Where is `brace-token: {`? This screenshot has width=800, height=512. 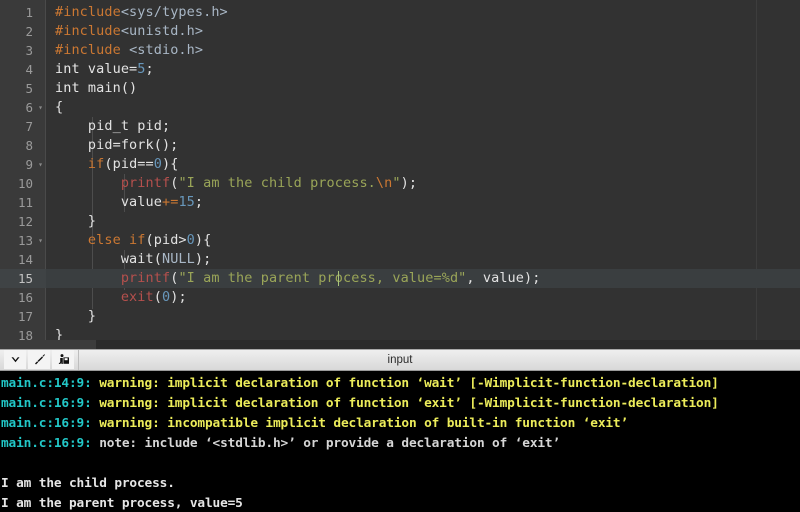
brace-token: { is located at coordinates (59, 107).